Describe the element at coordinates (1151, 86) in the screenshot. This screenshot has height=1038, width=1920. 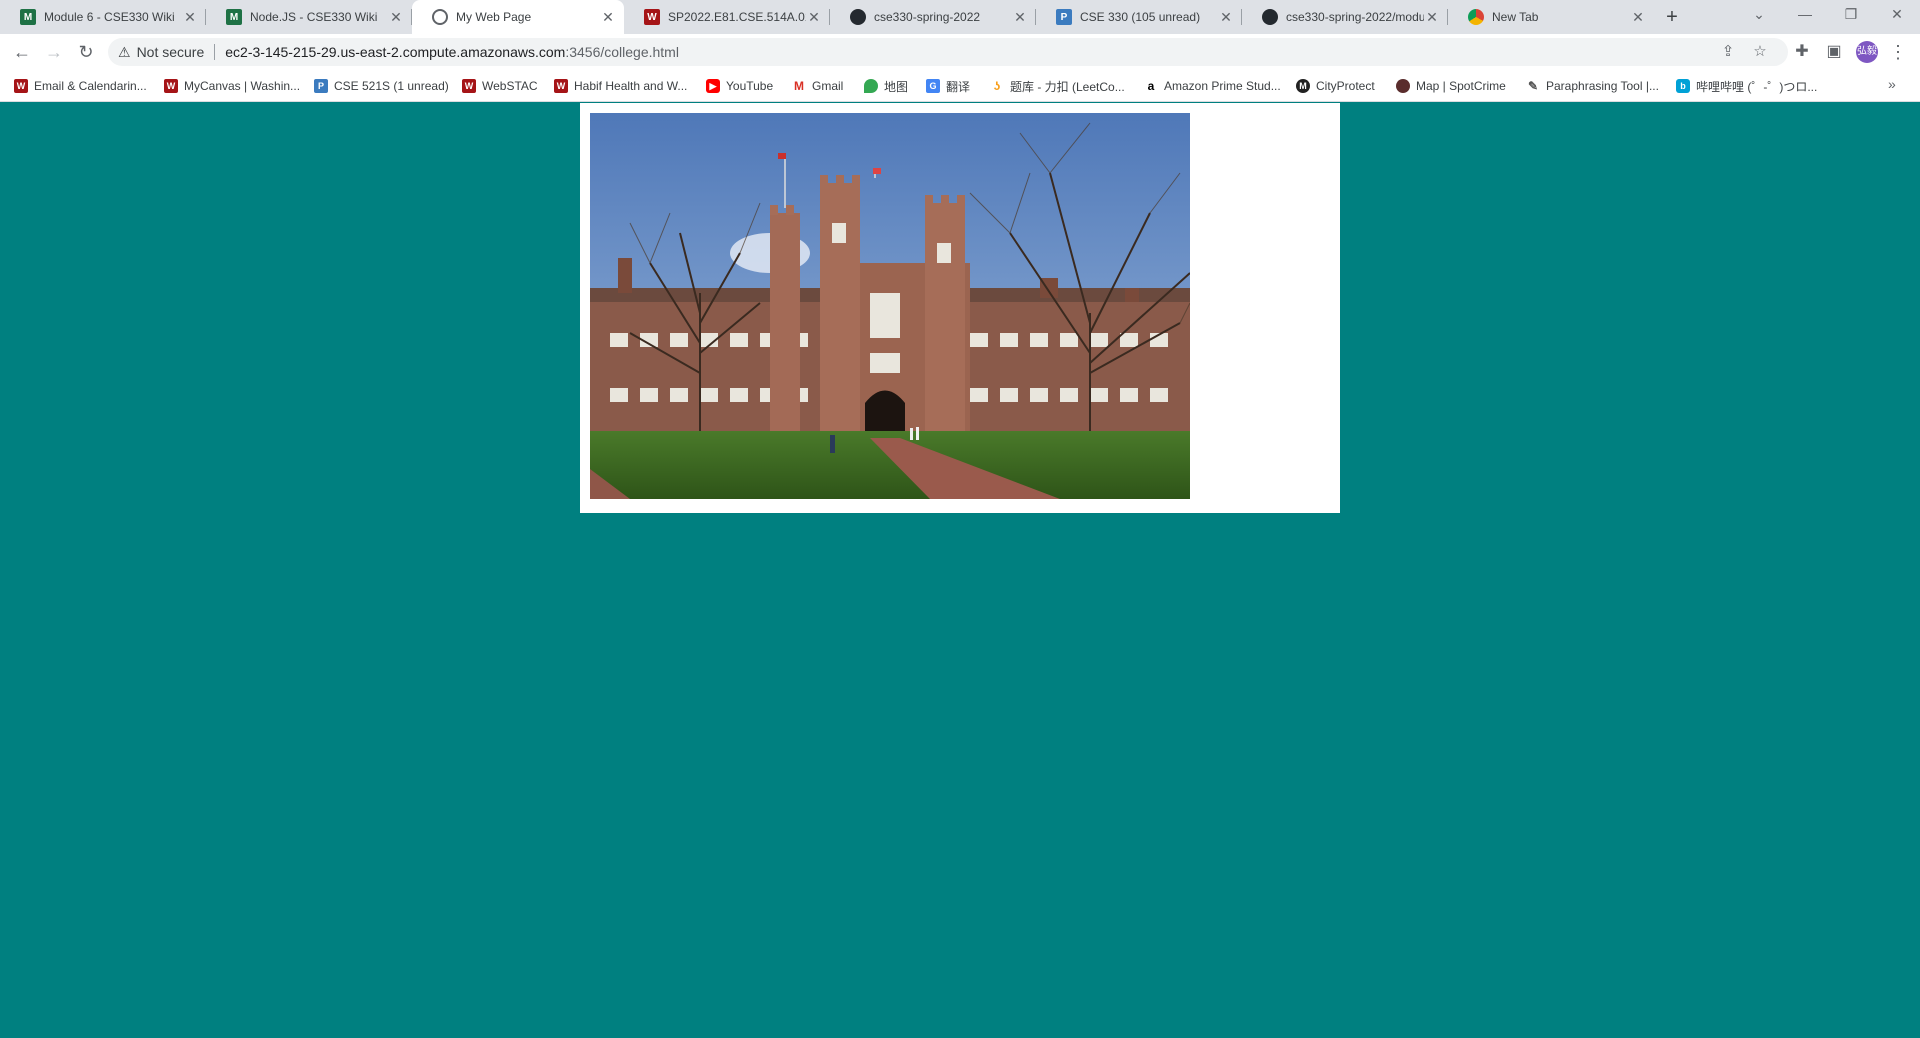
I see `amazon-icon: a` at that location.